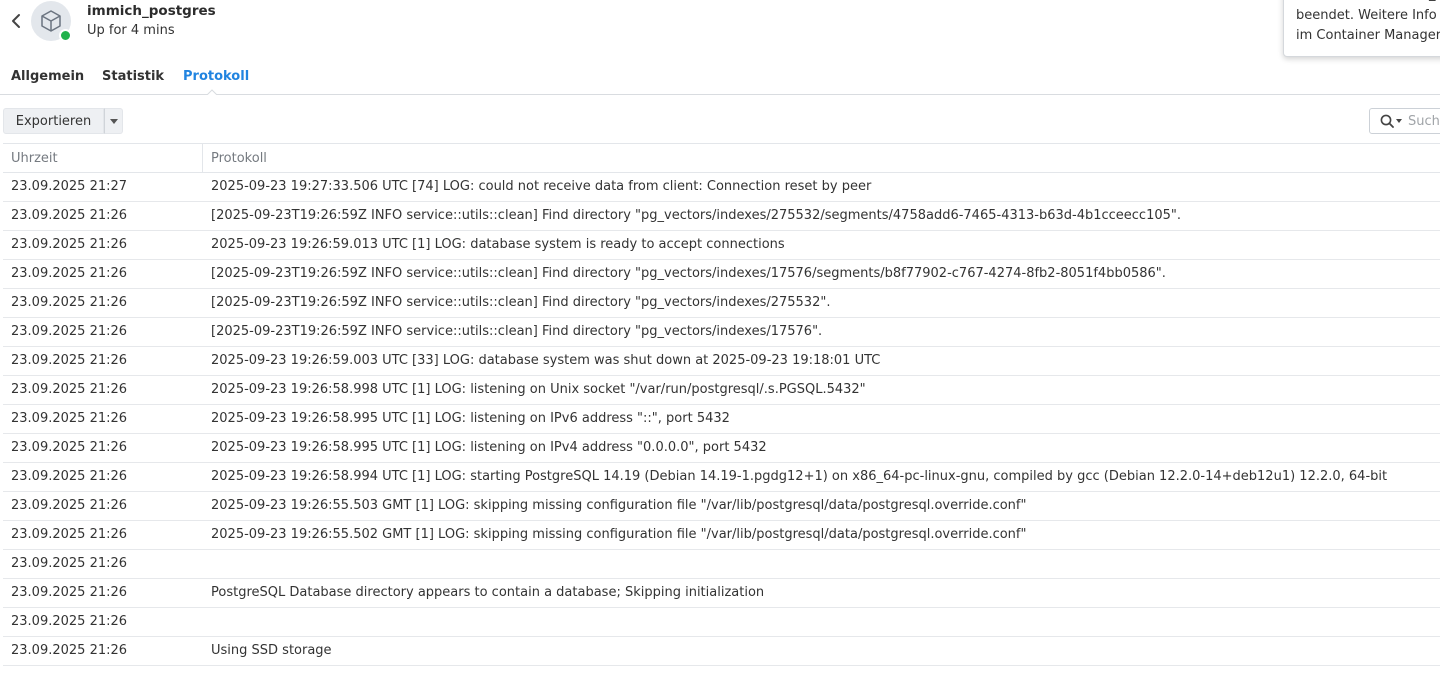 This screenshot has height=691, width=1440. What do you see at coordinates (1368, 35) in the screenshot?
I see `notification-line-2: im Container Manager` at bounding box center [1368, 35].